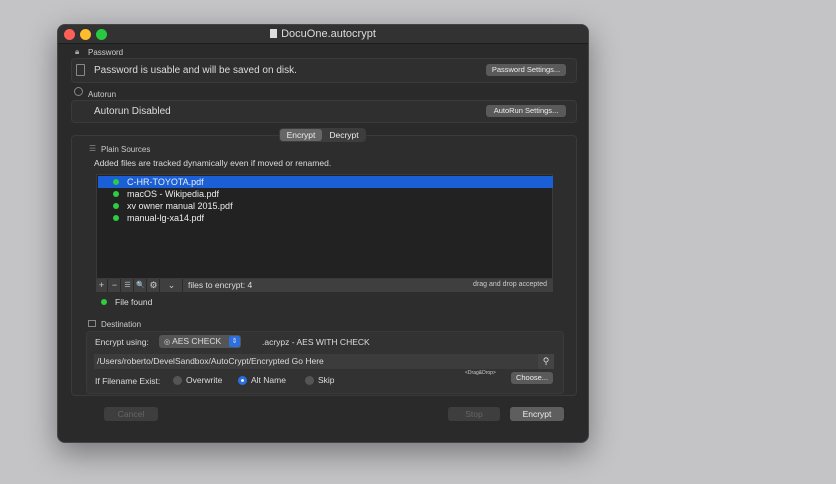 The image size is (836, 484). Describe the element at coordinates (102, 94) in the screenshot. I see `autorun-section-label: Autorun` at that location.